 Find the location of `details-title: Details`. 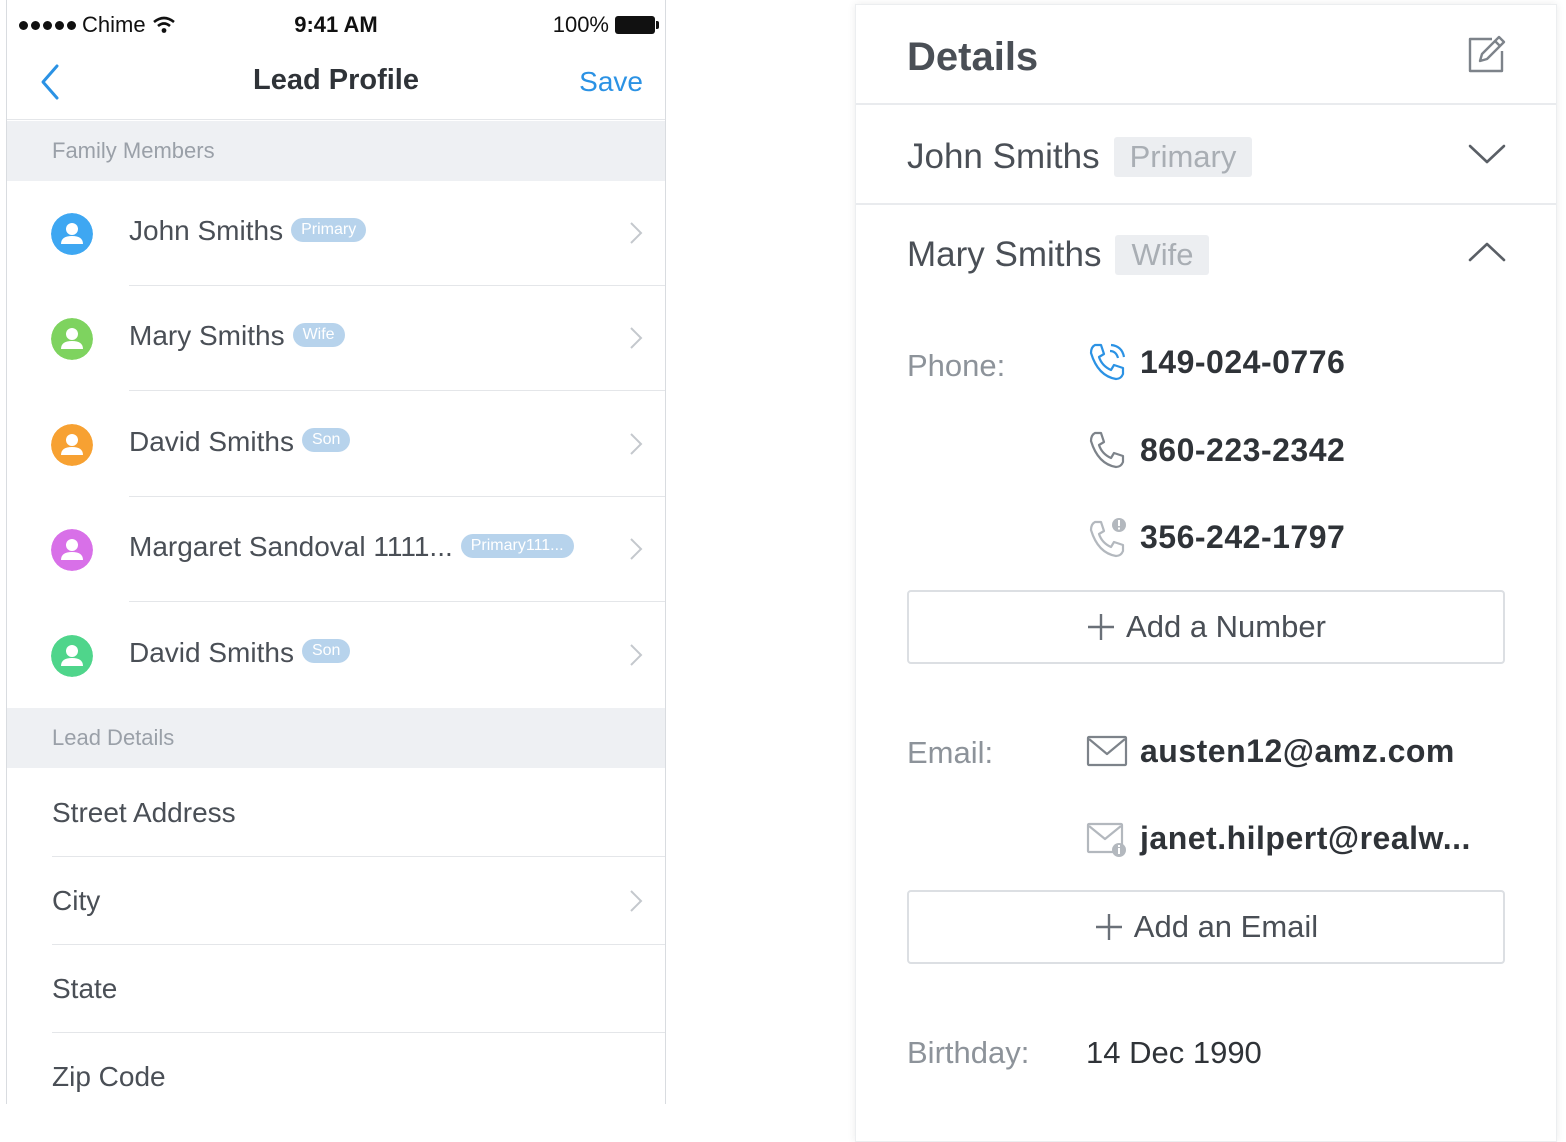

details-title: Details is located at coordinates (973, 57).